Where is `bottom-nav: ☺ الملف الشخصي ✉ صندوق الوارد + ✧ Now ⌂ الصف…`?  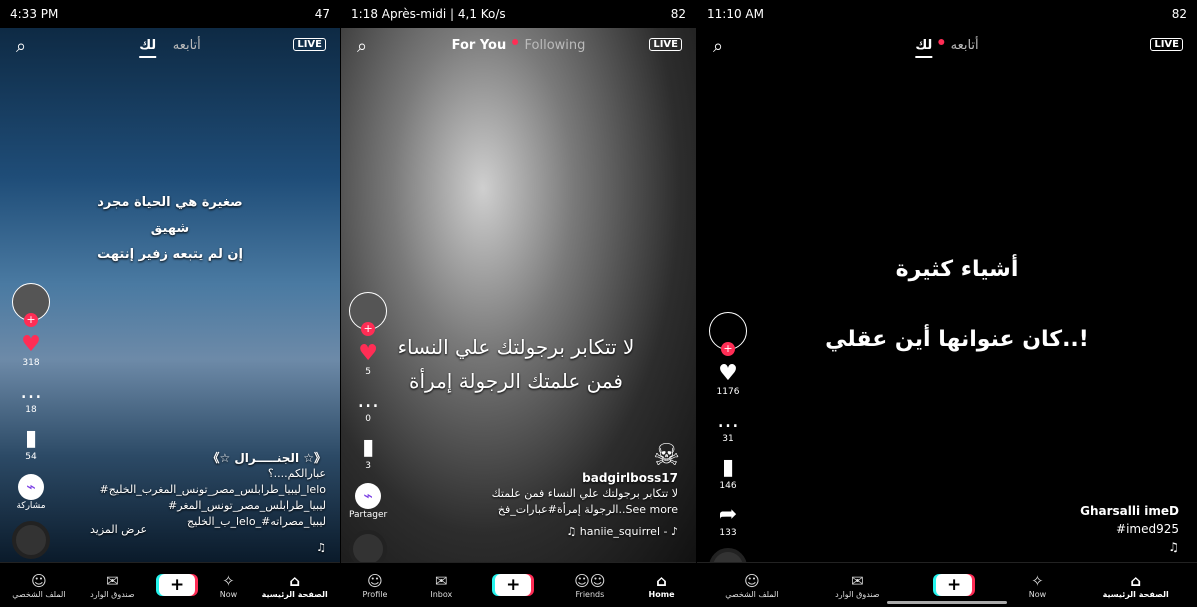 bottom-nav: ☺ الملف الشخصي ✉ صندوق الوارد + ✧ Now ⌂ الصف… is located at coordinates (170, 584).